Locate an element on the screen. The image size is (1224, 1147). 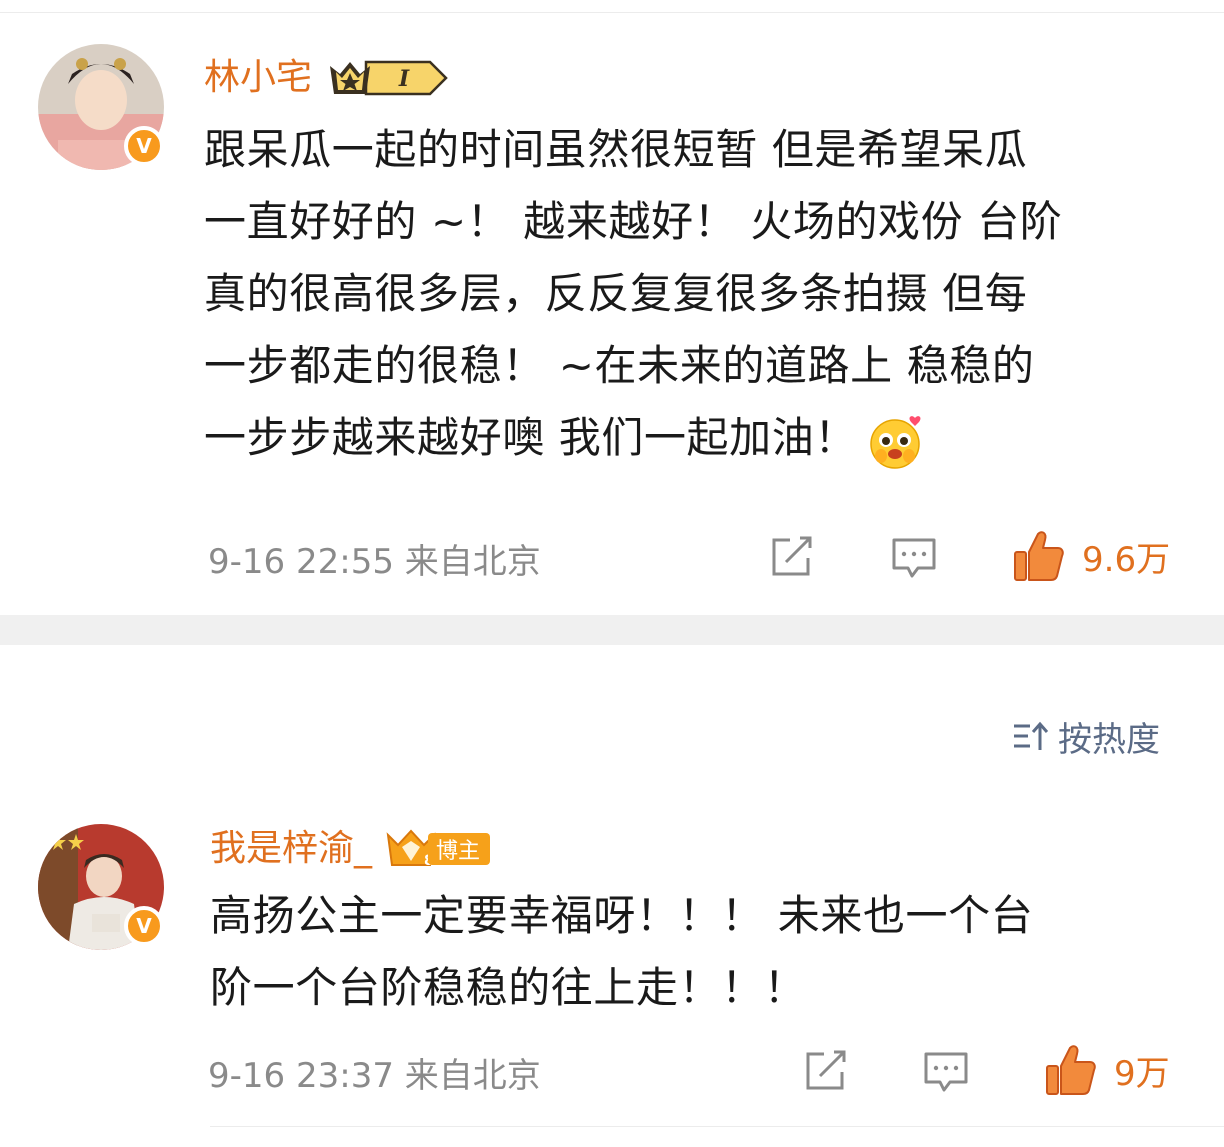
comment-line: 跟呆瓜一起的时间虽然很短暂 但是希望呆瓜 is located at coordinates (616, 149).